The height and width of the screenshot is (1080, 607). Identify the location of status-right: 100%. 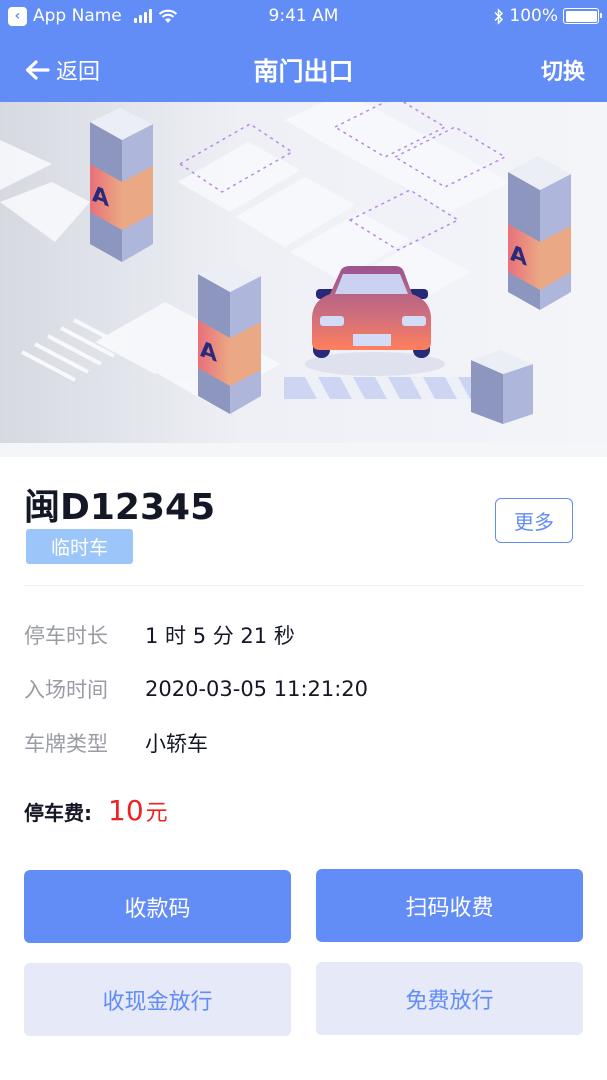
(548, 16).